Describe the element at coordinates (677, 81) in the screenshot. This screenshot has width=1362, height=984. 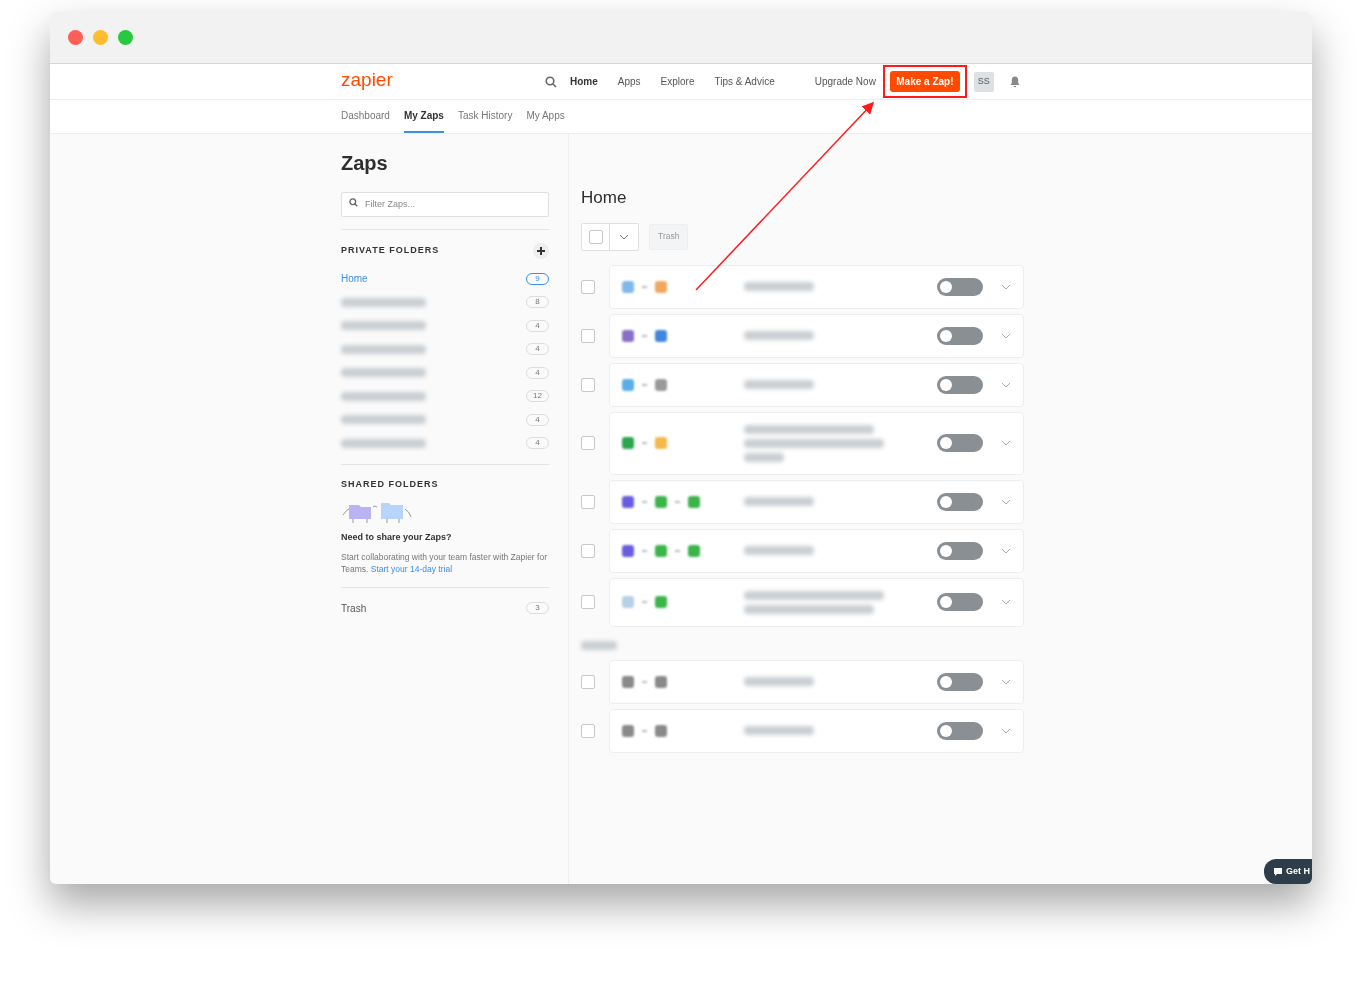
I see `nav-link: Explore` at that location.